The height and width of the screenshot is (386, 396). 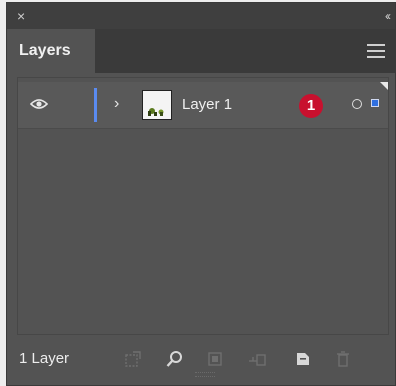 What do you see at coordinates (303, 359) in the screenshot?
I see `create-new-layer-icon` at bounding box center [303, 359].